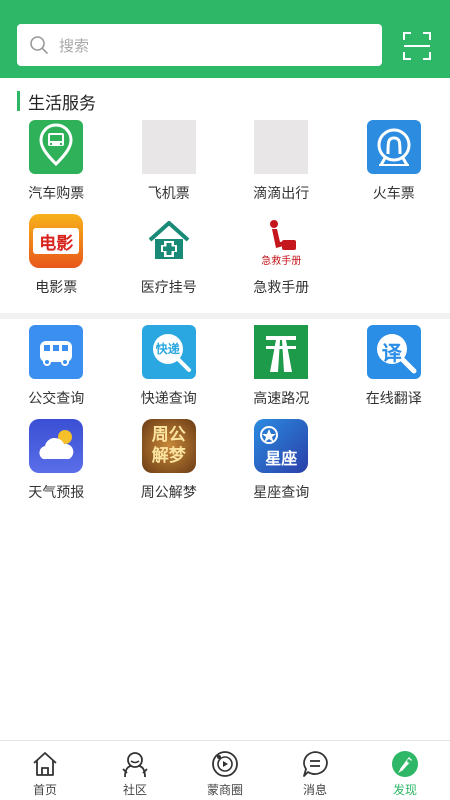  What do you see at coordinates (199, 45) in the screenshot?
I see `search-box: 搜索` at bounding box center [199, 45].